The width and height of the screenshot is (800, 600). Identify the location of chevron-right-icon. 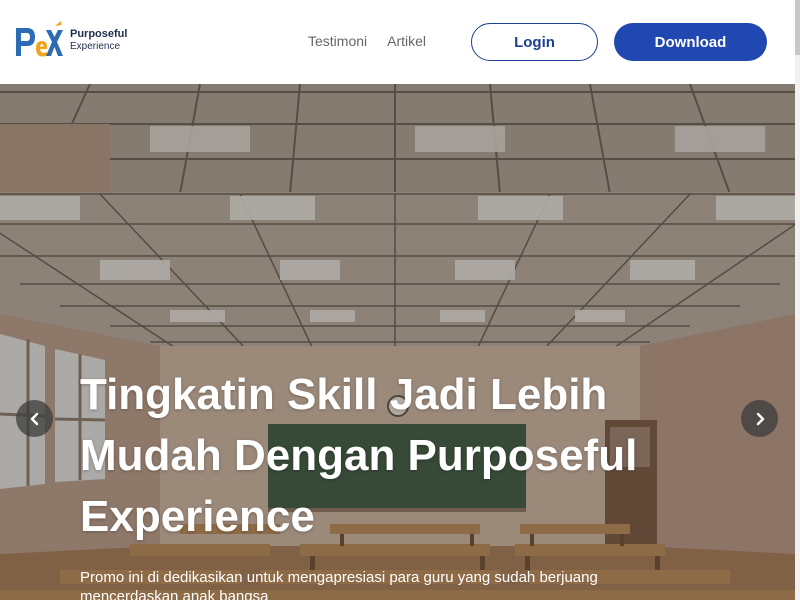
(760, 418).